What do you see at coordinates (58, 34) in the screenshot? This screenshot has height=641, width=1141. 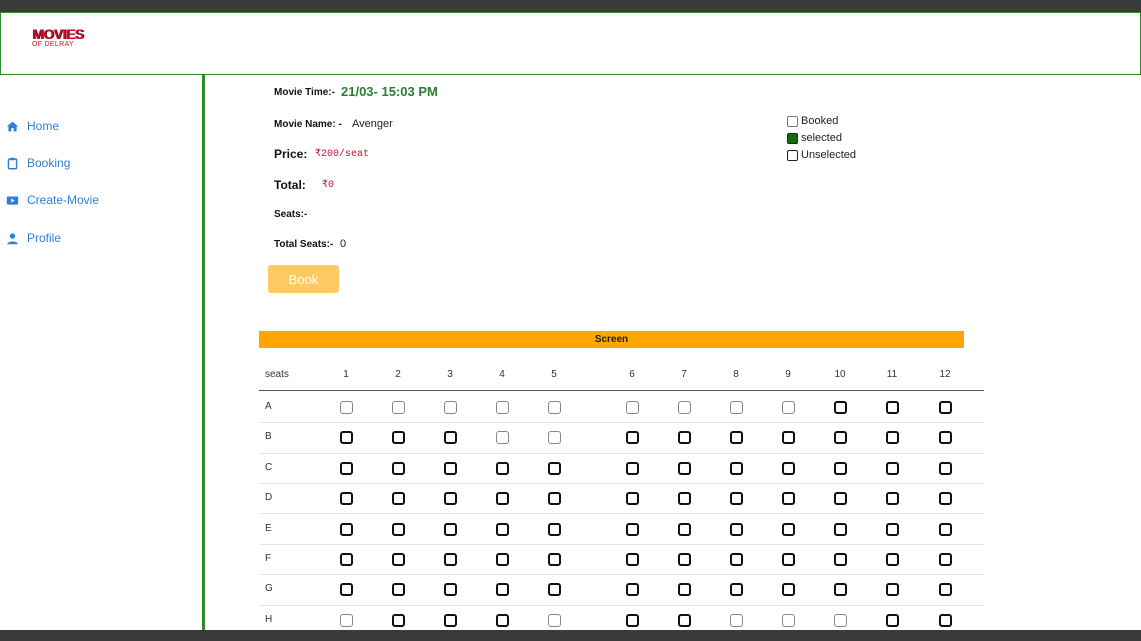 I see `brand-logo-line1: MOVIES` at bounding box center [58, 34].